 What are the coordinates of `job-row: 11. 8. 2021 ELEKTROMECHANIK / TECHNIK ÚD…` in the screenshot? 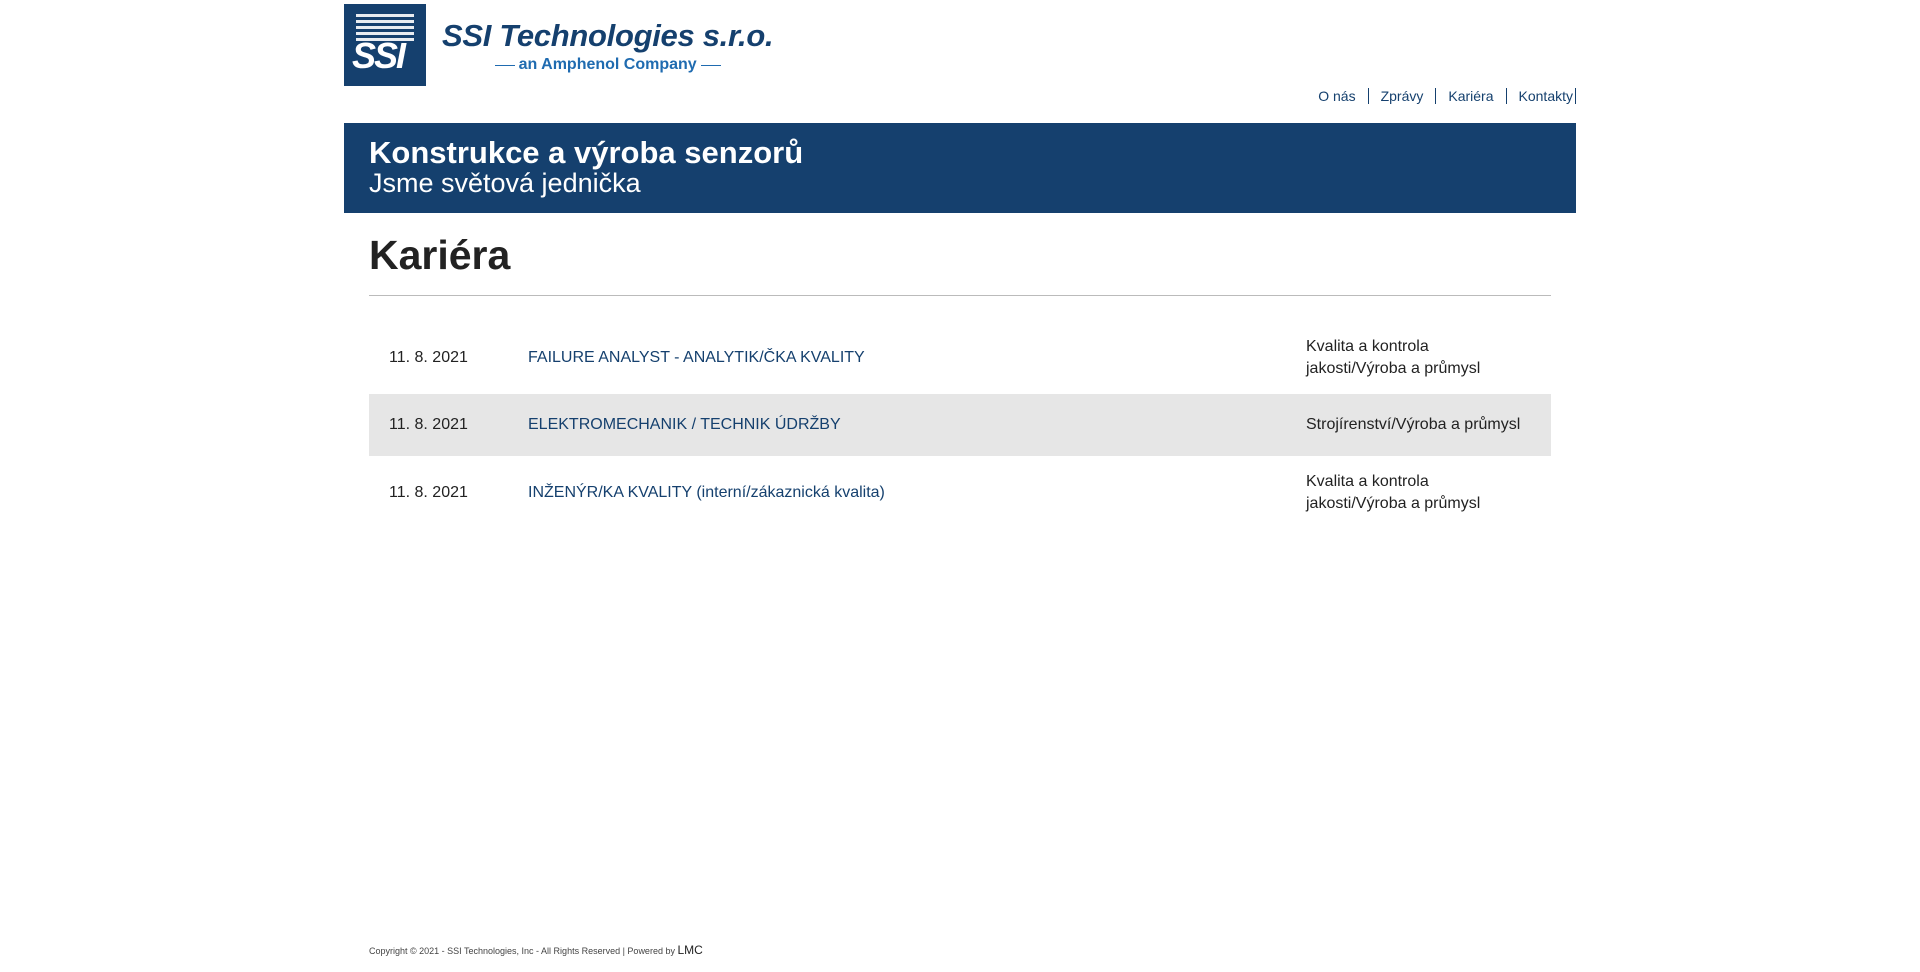 It's located at (960, 425).